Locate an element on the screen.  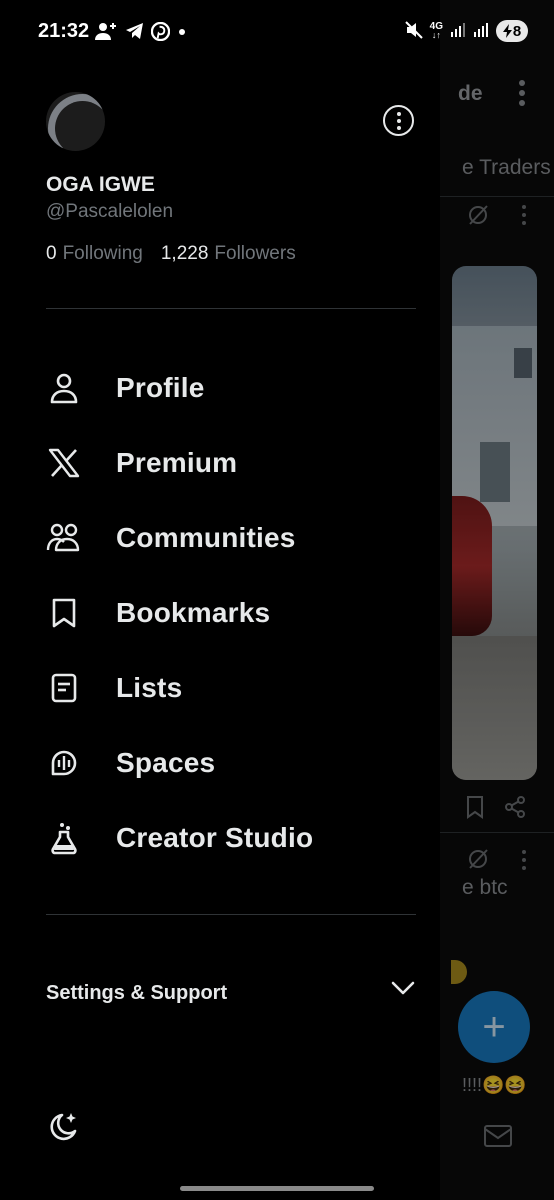
following-count: 0 is located at coordinates (51, 253).